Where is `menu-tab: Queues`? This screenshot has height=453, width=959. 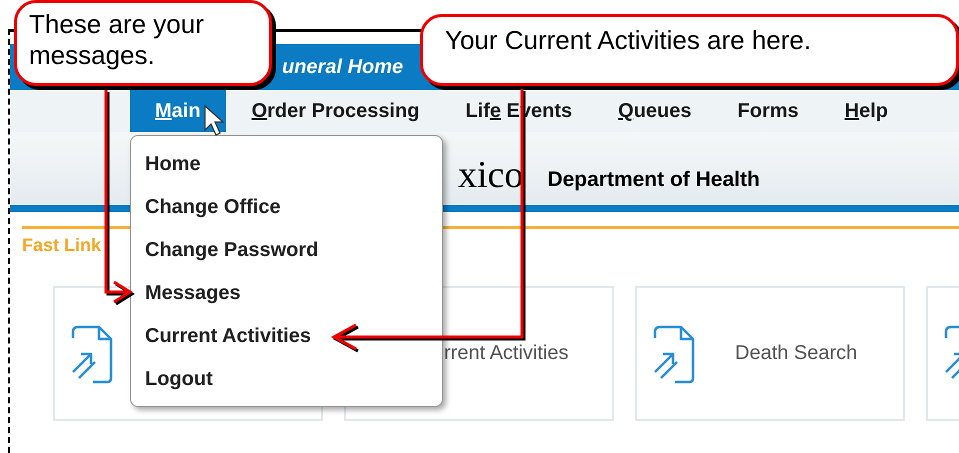
menu-tab: Queues is located at coordinates (655, 111).